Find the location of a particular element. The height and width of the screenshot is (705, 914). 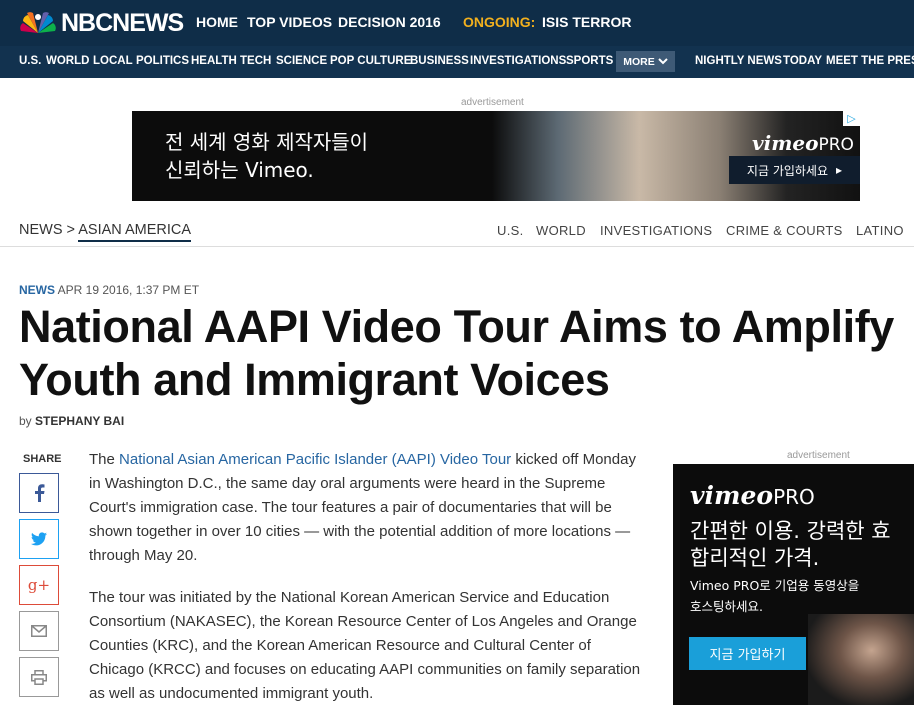

nav-item-tech: TECH is located at coordinates (255, 61).